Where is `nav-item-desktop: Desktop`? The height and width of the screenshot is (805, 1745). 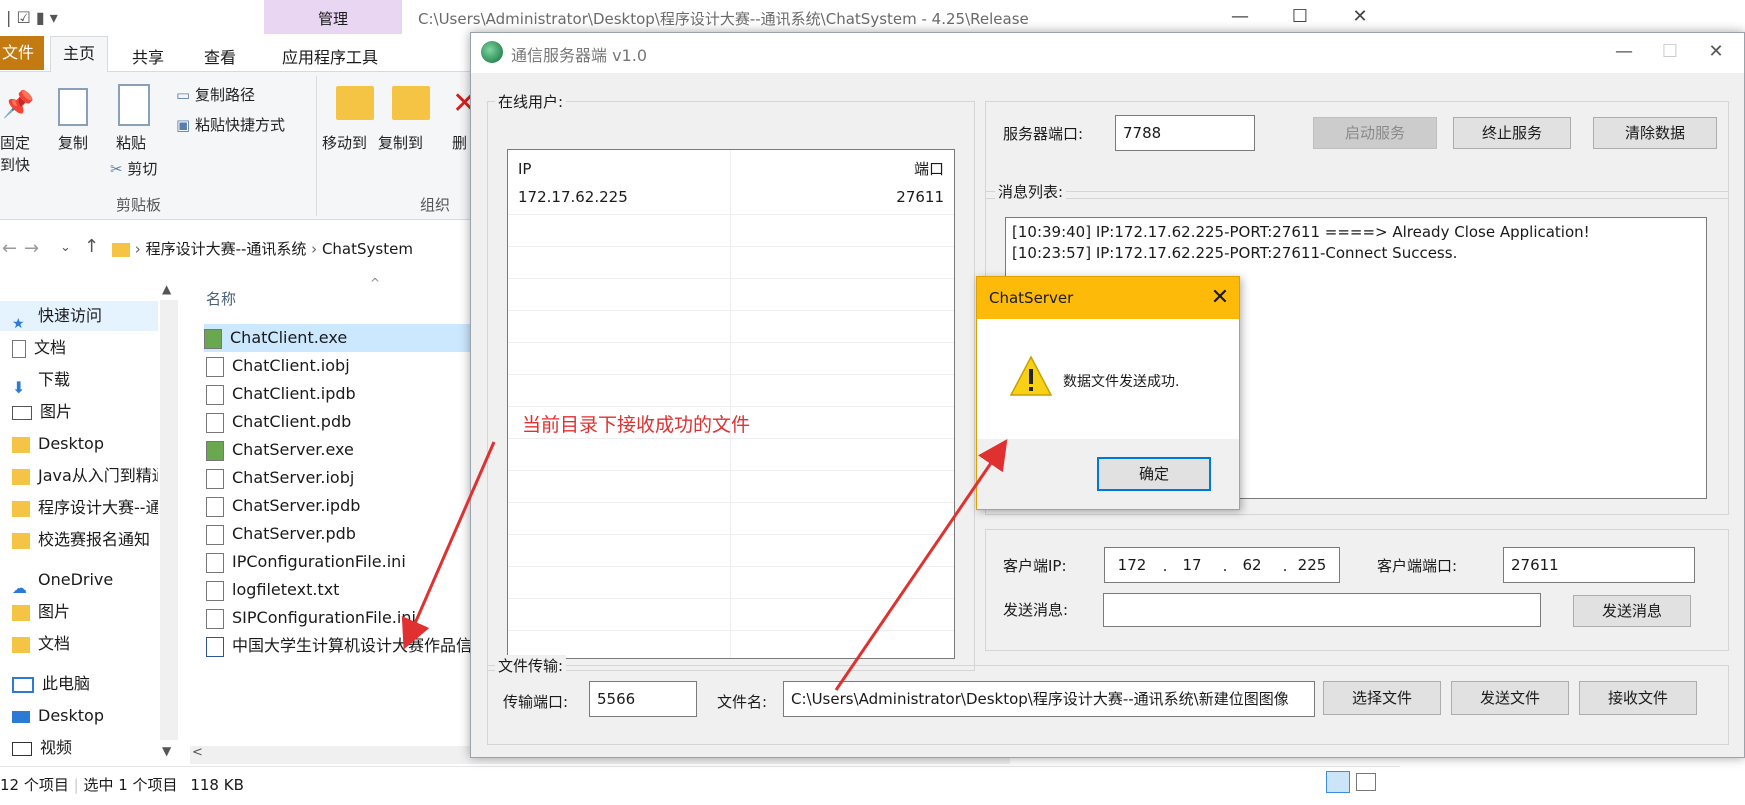
nav-item-desktop: Desktop is located at coordinates (79, 444).